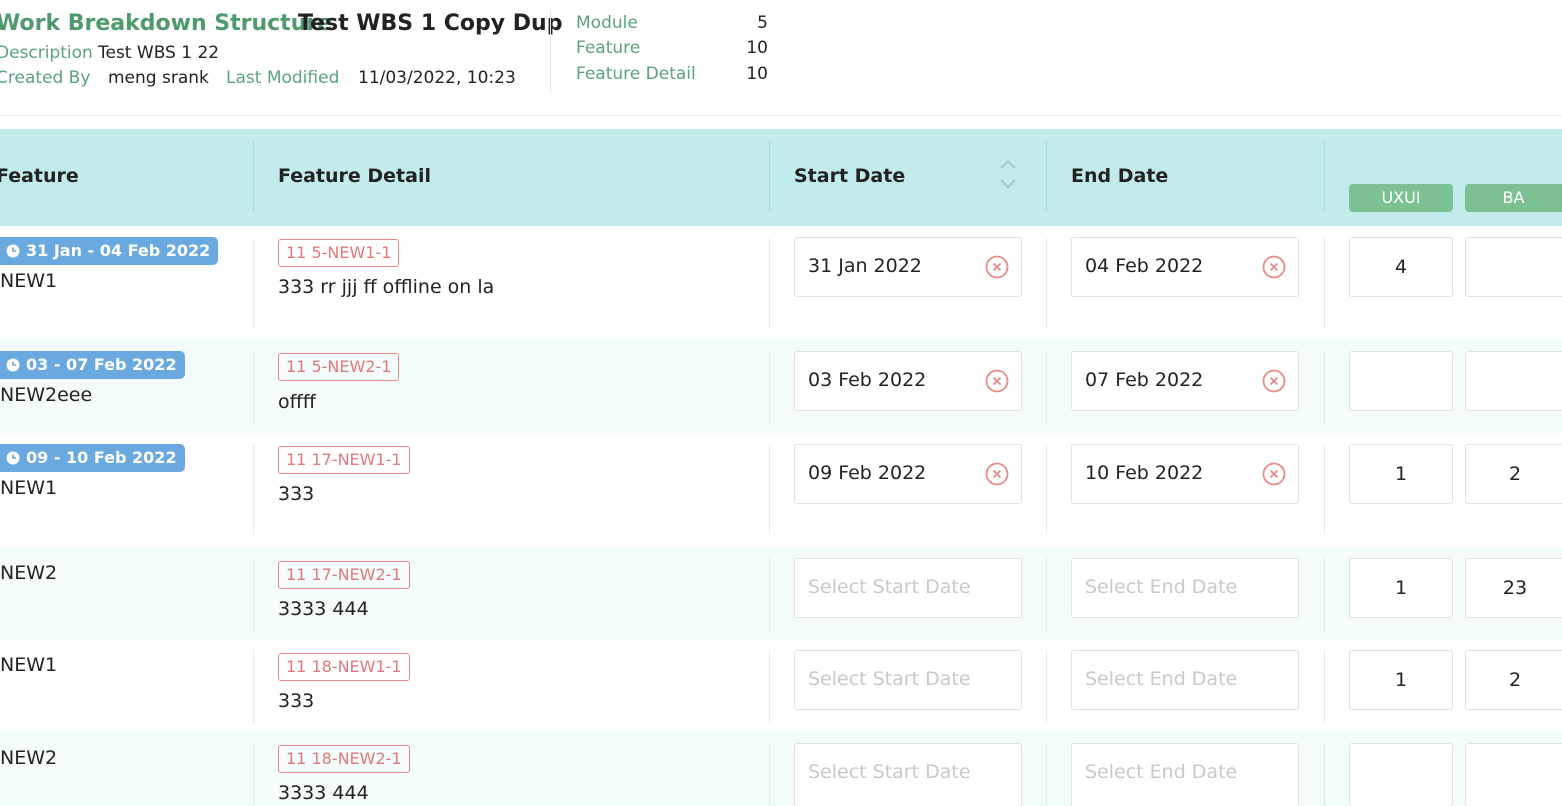 This screenshot has width=1562, height=806. What do you see at coordinates (386, 287) in the screenshot?
I see `feature-detail-text: 333 rr jjj ff offline on la` at bounding box center [386, 287].